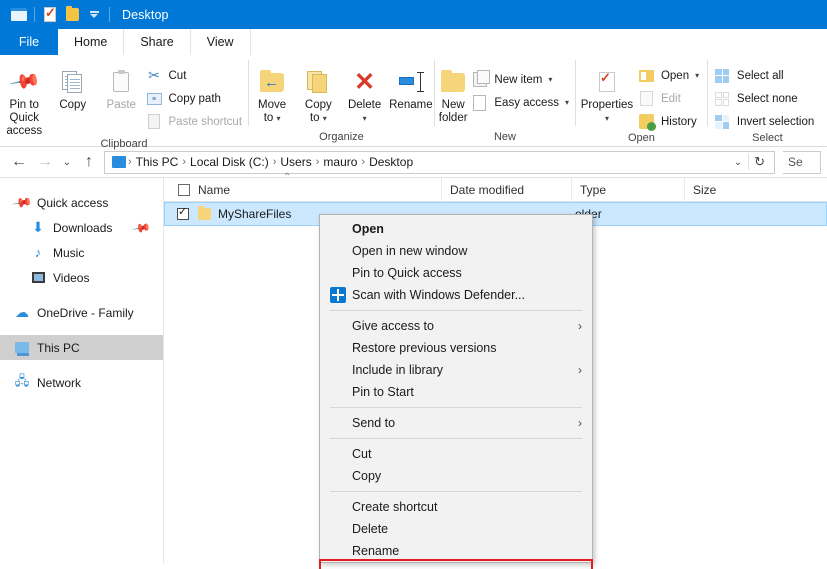 This screenshot has width=827, height=569. I want to click on menu-item-open-in-new-window: Open in new window, so click(456, 251).